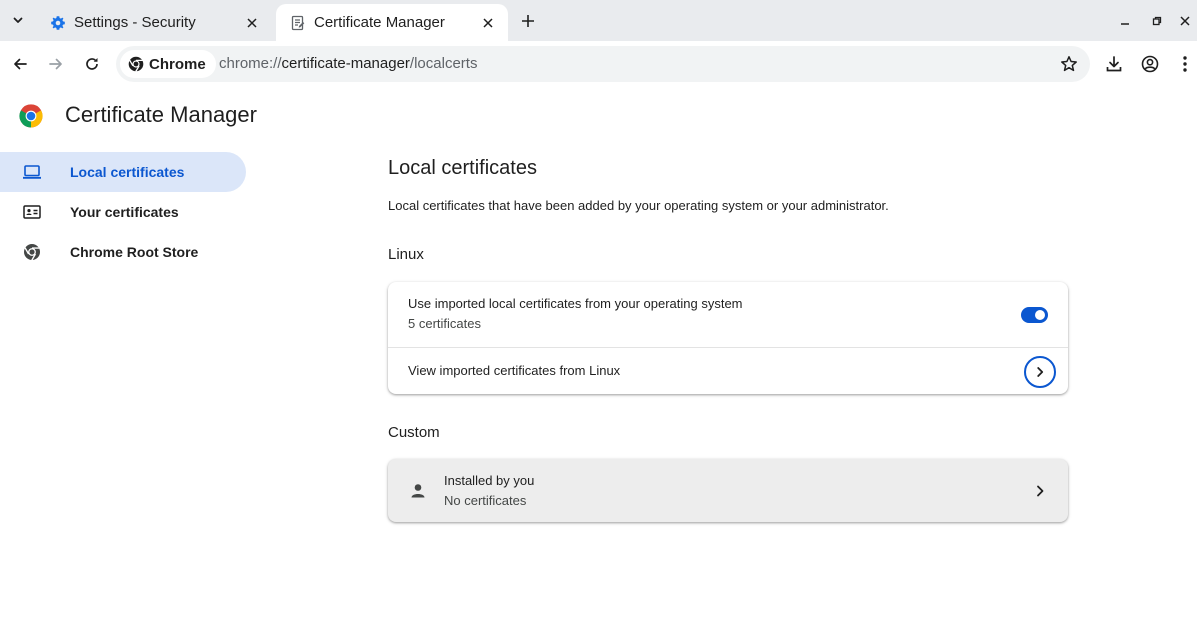  I want to click on toggle-knob, so click(1040, 315).